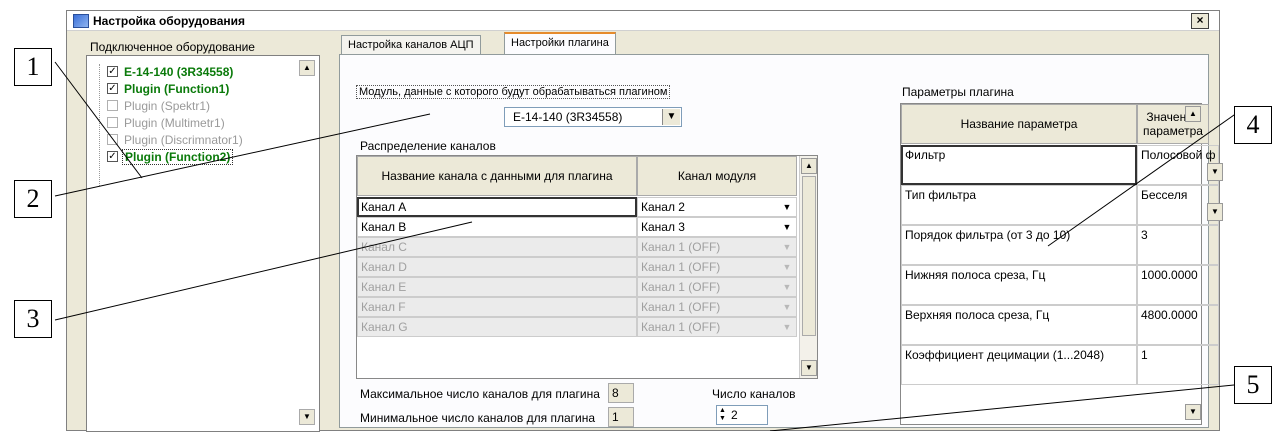  I want to click on callout-5: 5, so click(1253, 385).